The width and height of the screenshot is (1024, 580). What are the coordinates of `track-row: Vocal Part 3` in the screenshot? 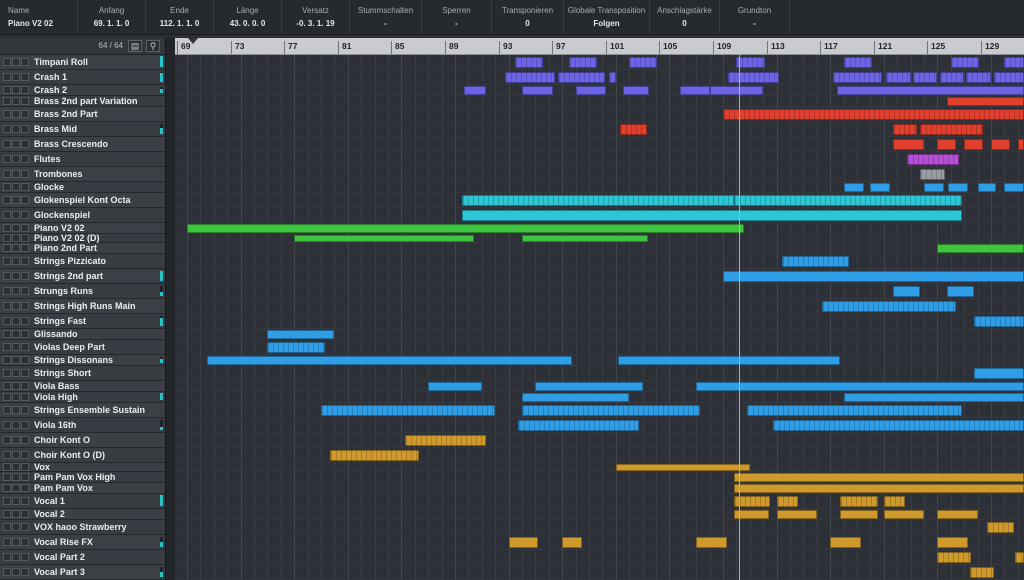 It's located at (82, 572).